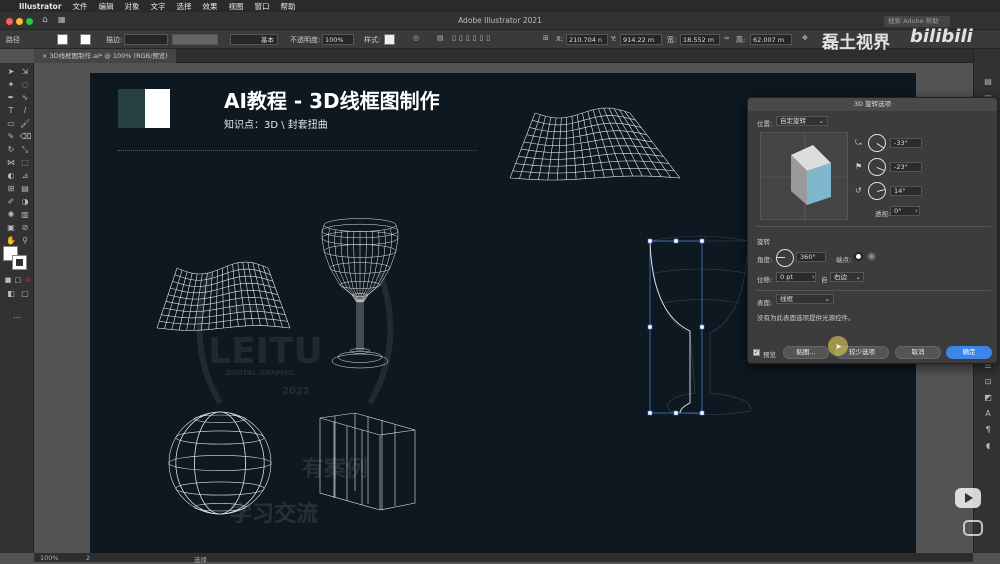  I want to click on zoom-level: 100%, so click(49, 558).